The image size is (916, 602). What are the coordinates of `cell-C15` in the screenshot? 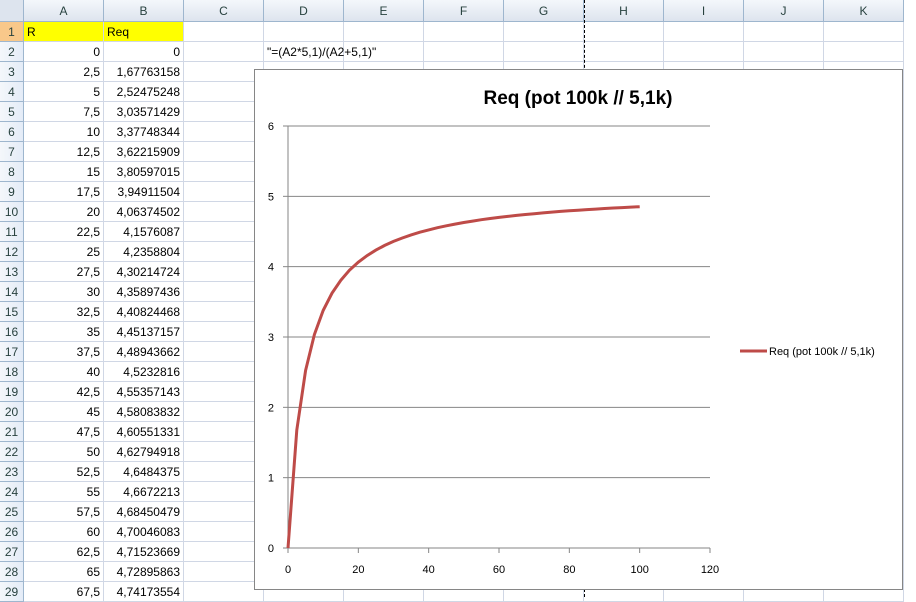 It's located at (224, 312).